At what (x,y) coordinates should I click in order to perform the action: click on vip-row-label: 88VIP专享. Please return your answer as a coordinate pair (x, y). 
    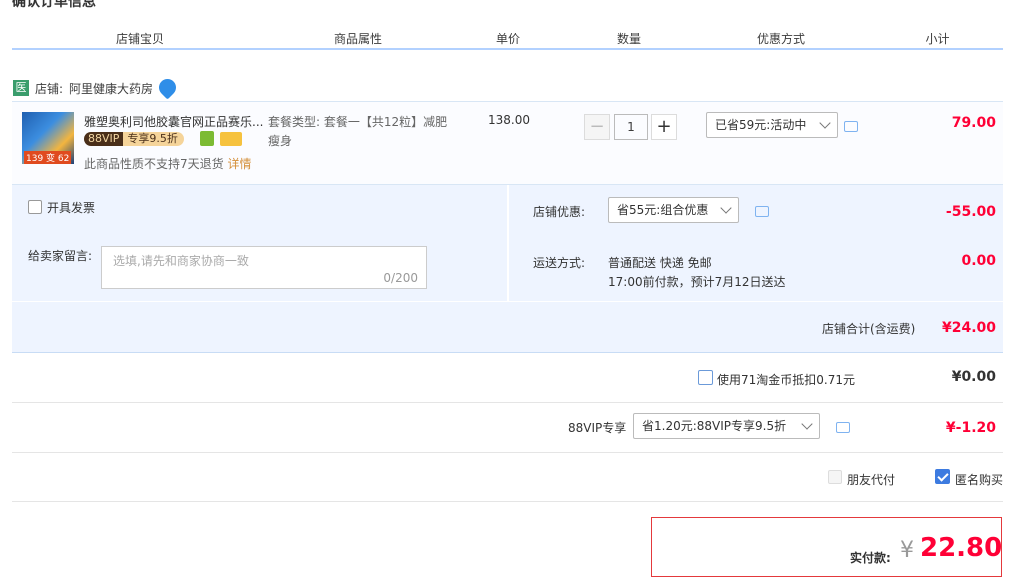
    Looking at the image, I should click on (597, 428).